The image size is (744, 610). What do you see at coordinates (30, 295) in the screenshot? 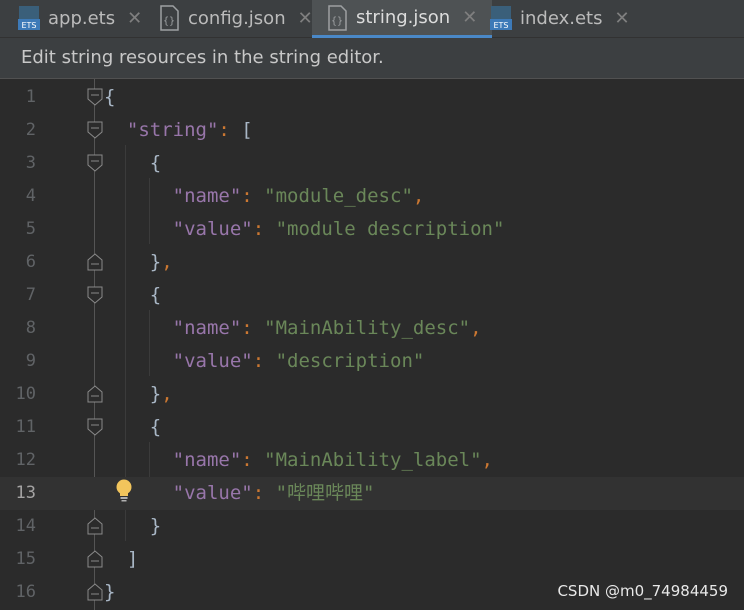
I see `line-number: 7` at bounding box center [30, 295].